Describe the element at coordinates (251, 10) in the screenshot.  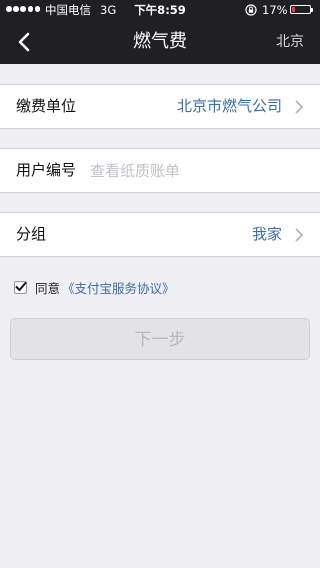
I see `orientation-lock-icon` at that location.